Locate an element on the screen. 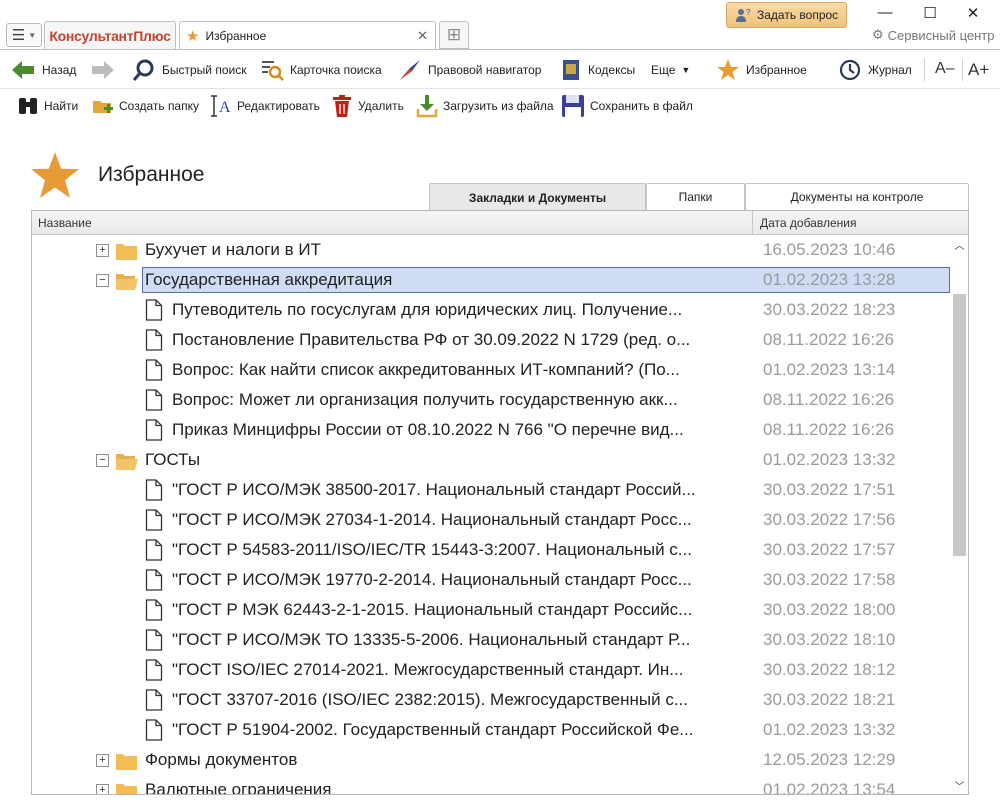 This screenshot has height=800, width=1000. save-to-file-button: Сохранить в файл is located at coordinates (627, 106).